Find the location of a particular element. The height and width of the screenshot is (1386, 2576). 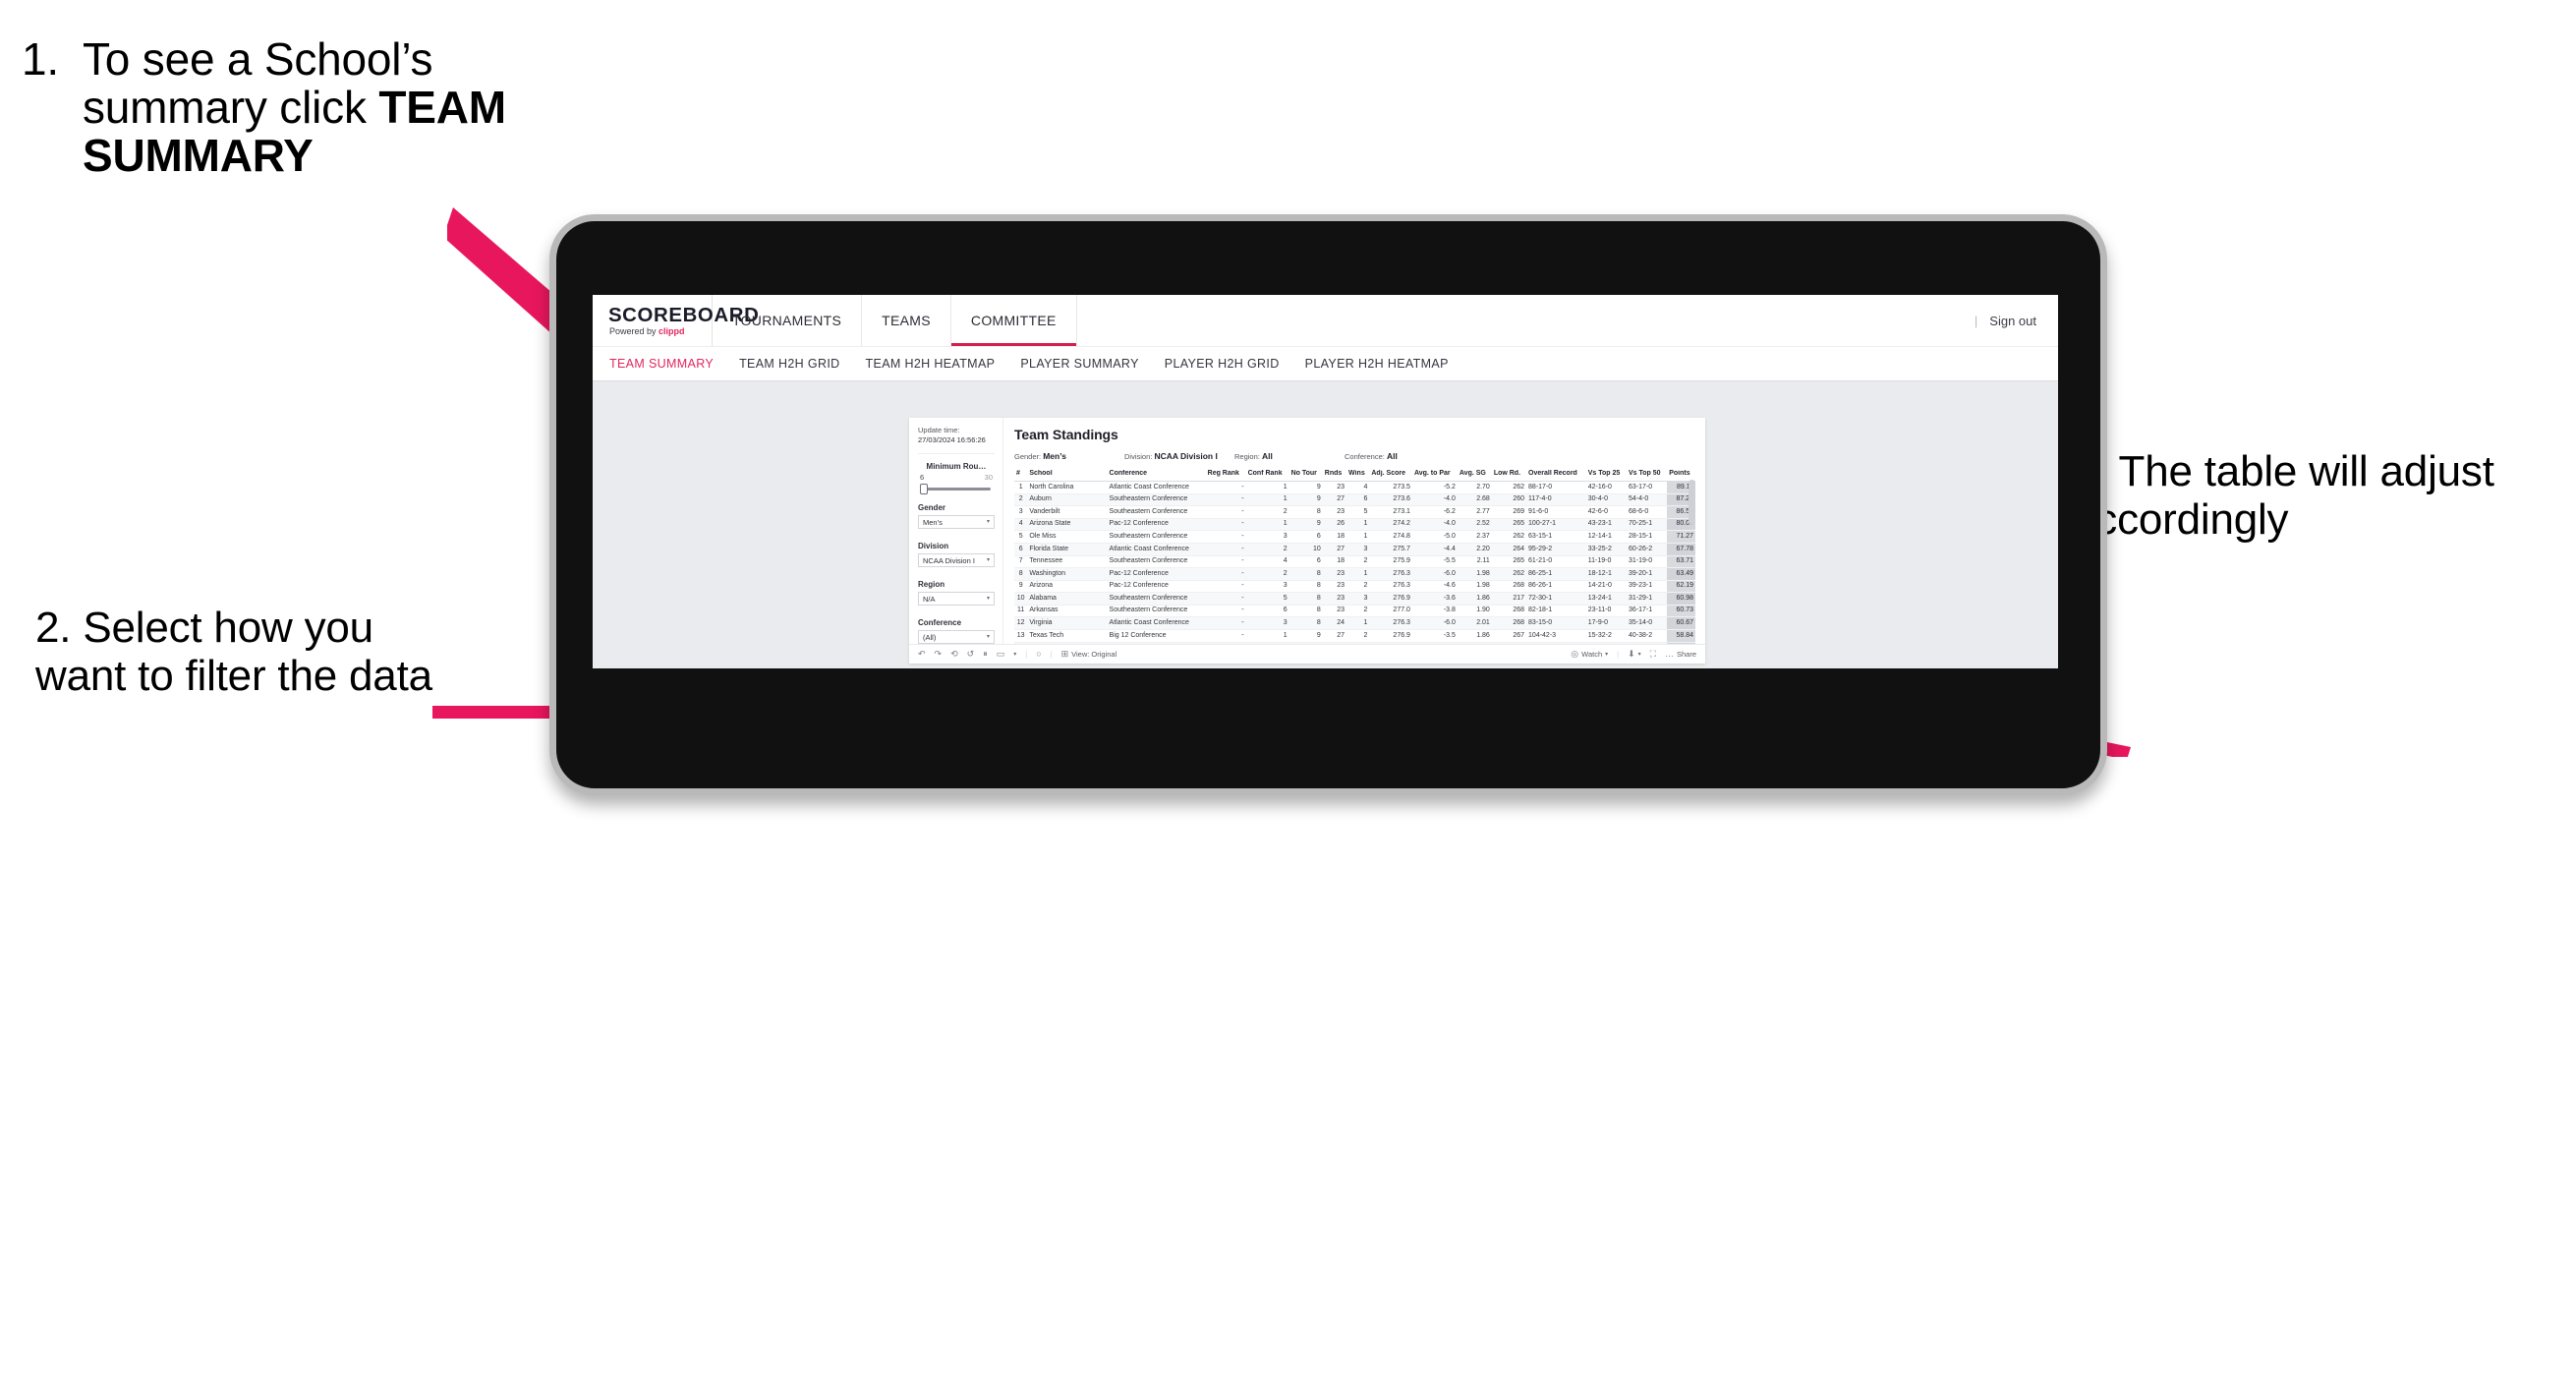

share-label: Share is located at coordinates (1686, 654).